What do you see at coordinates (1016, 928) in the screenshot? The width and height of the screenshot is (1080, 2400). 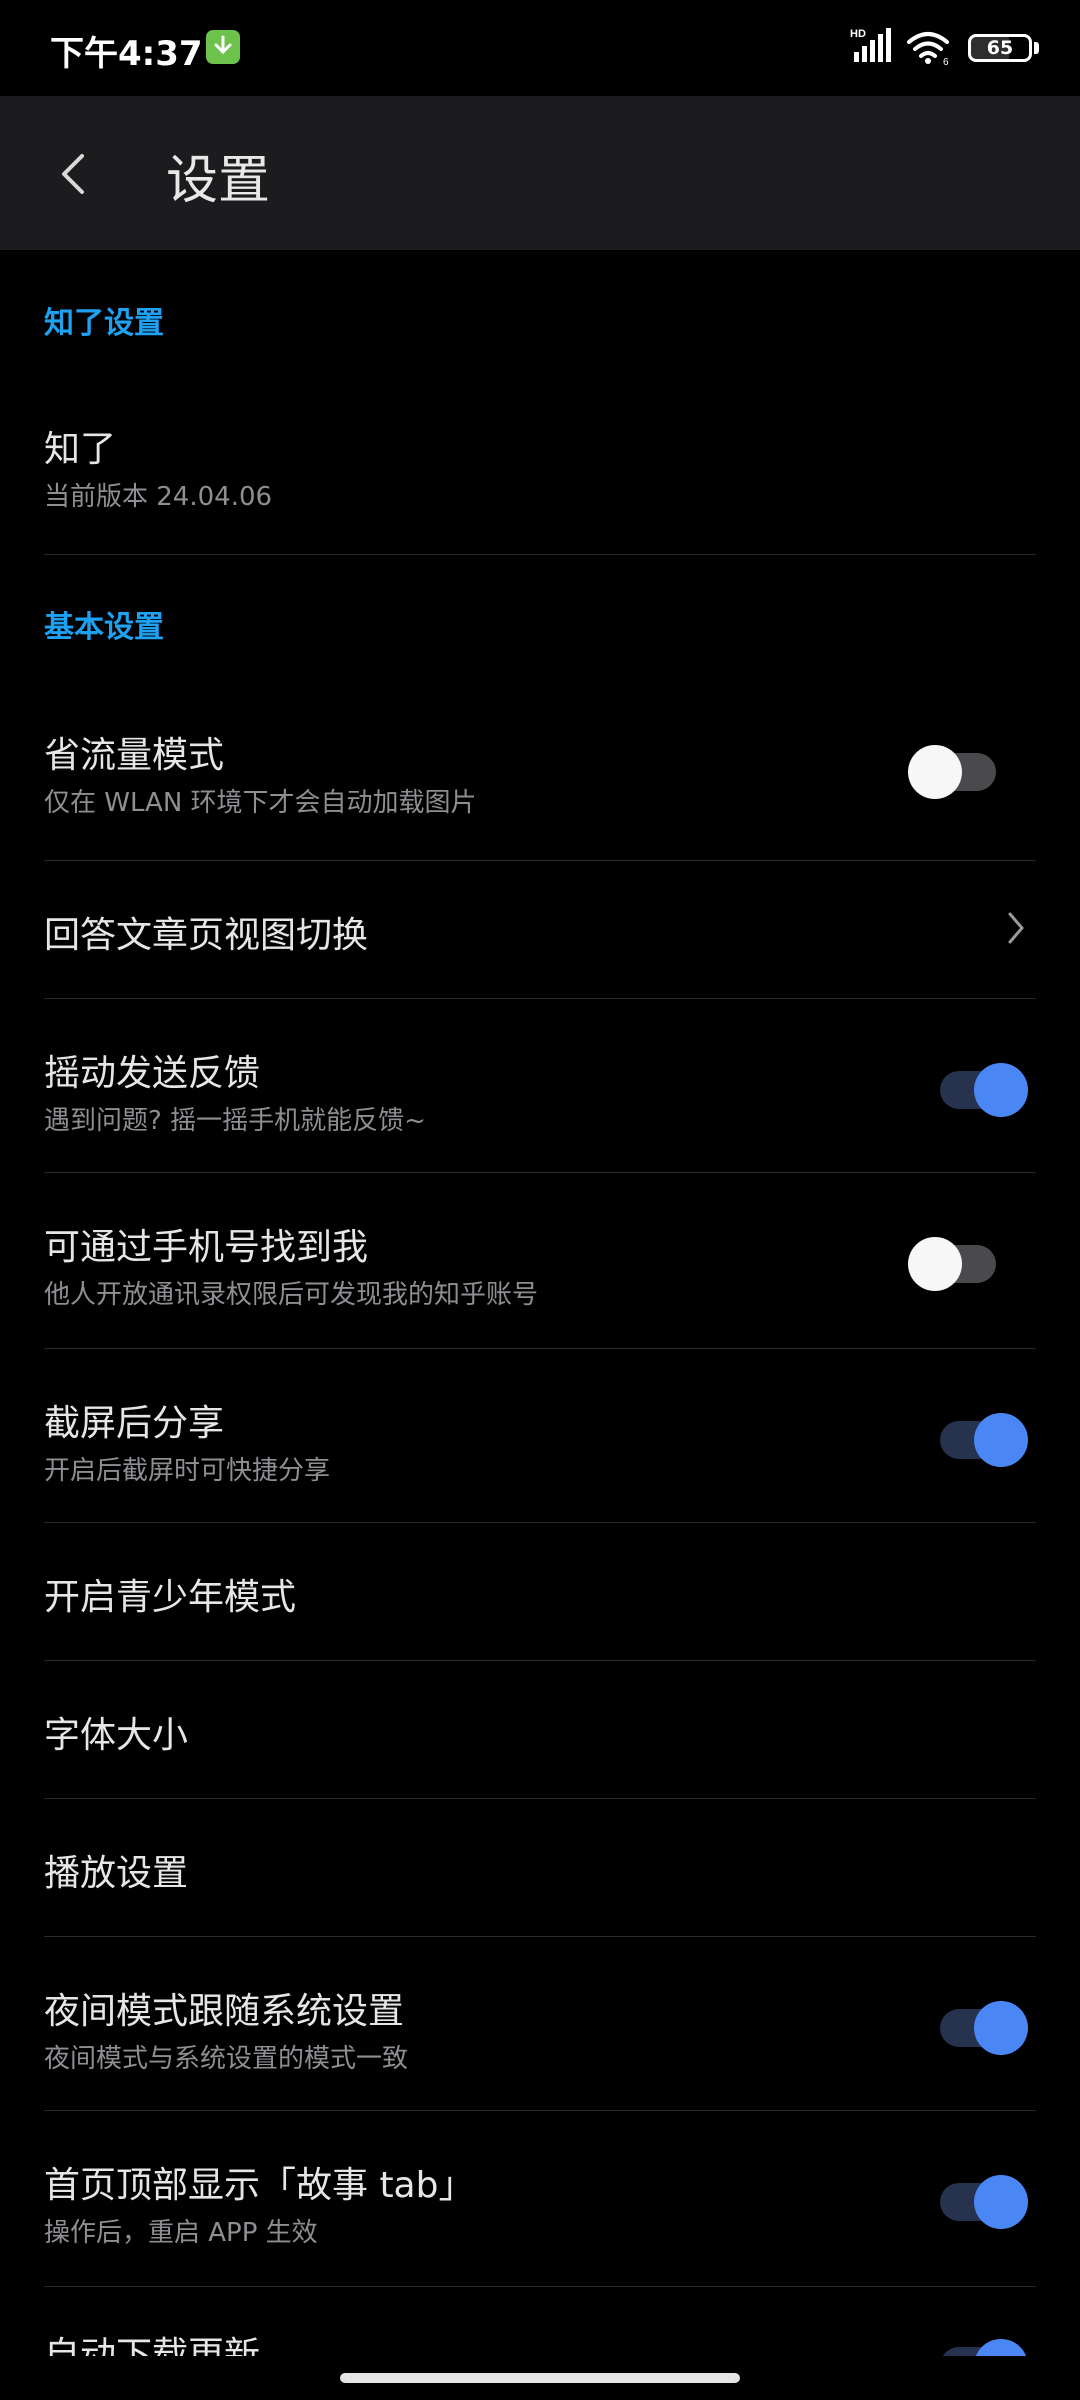 I see `chevron-right-icon` at bounding box center [1016, 928].